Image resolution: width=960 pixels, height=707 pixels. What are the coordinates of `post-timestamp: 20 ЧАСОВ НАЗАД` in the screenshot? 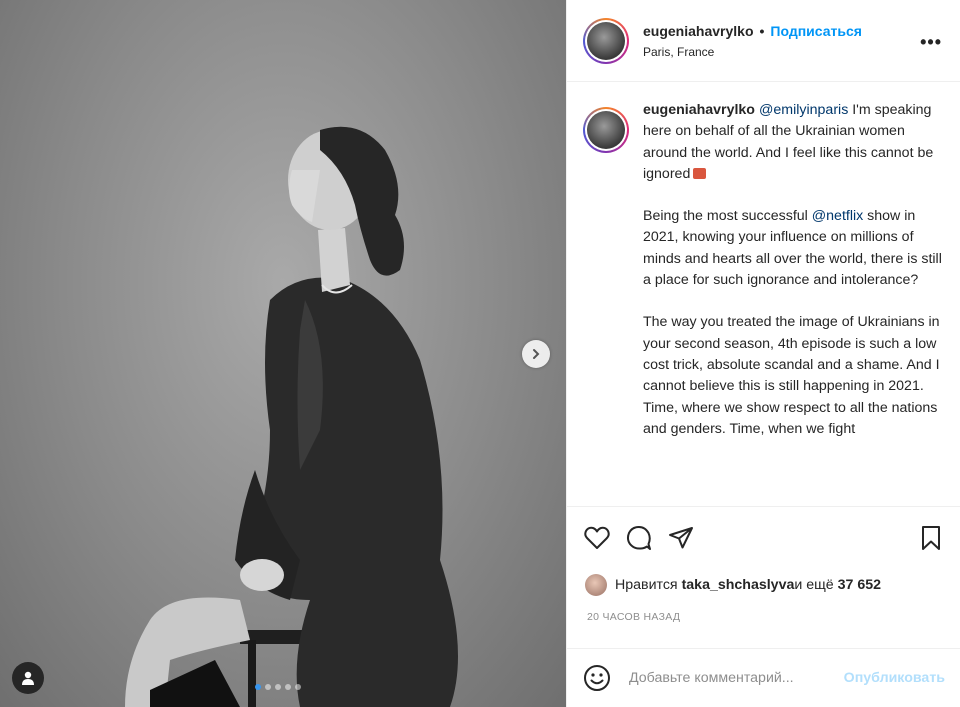 It's located at (633, 617).